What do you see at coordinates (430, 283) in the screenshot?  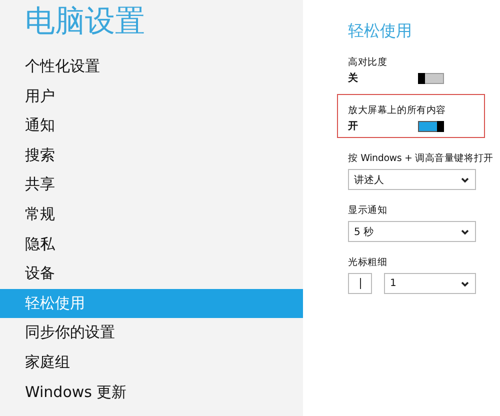 I see `dropdown: 1` at bounding box center [430, 283].